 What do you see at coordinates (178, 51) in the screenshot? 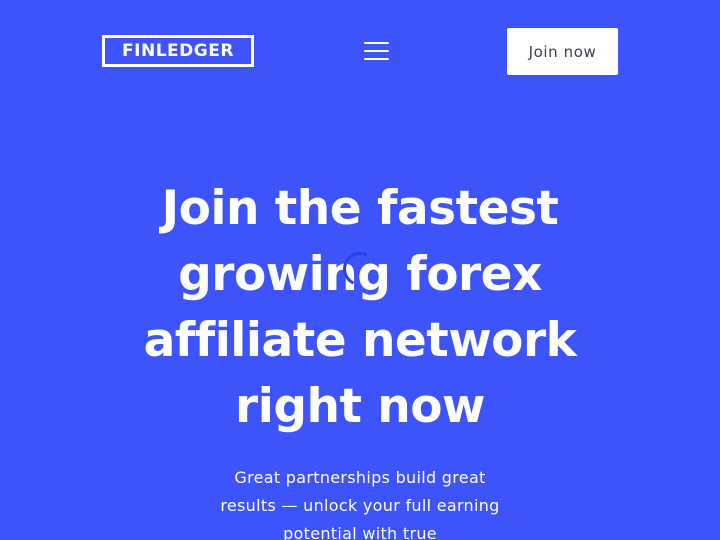
I see `finledger-logo: FINLEDGER` at bounding box center [178, 51].